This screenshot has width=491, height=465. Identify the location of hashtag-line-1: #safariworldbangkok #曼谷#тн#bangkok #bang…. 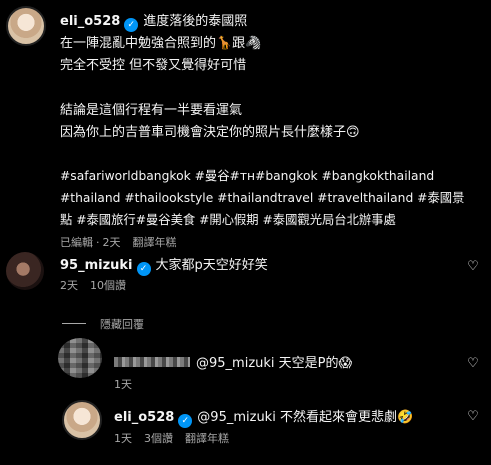
(247, 176).